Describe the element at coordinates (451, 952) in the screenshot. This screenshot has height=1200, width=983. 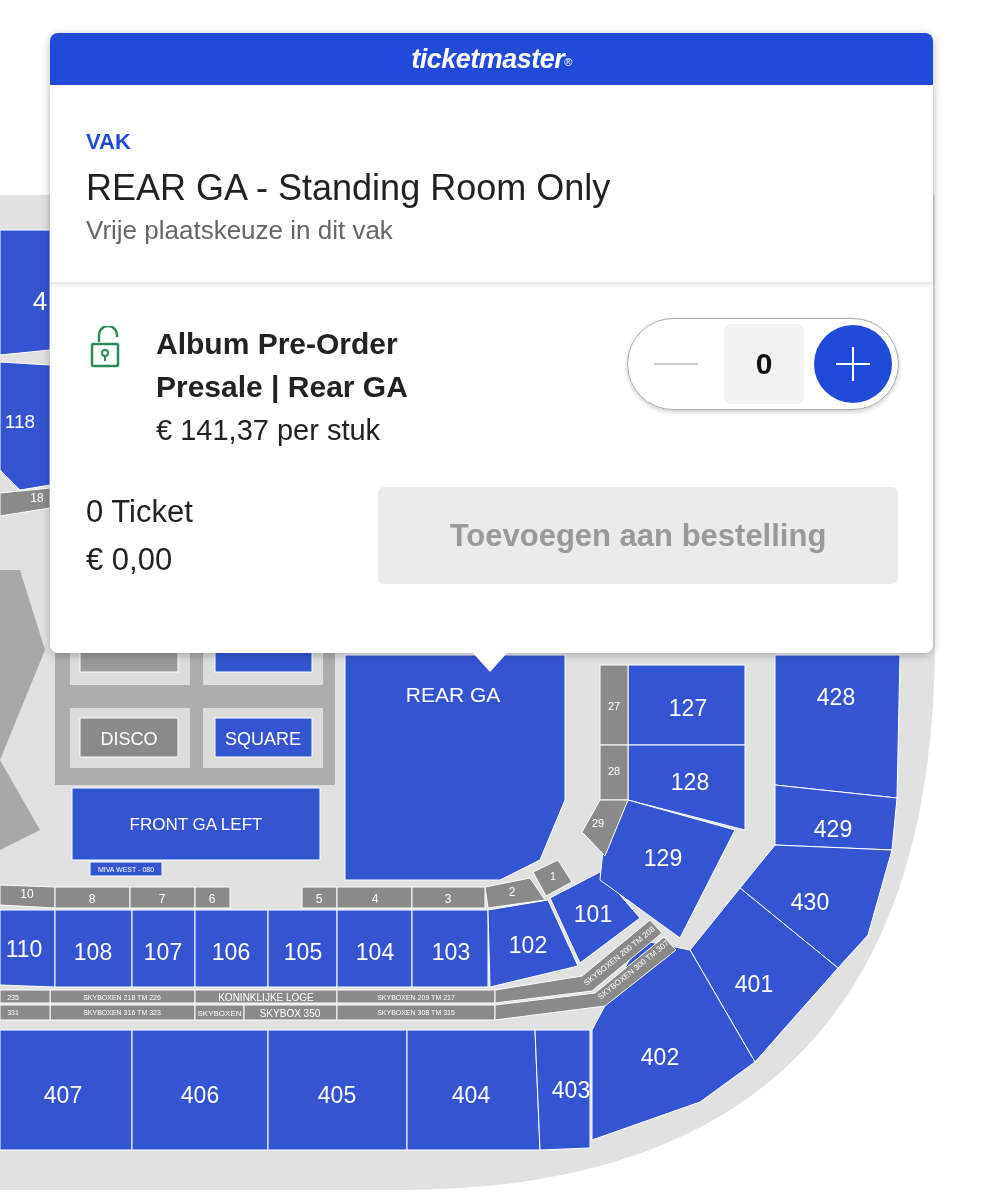
I see `section-label: 103` at that location.